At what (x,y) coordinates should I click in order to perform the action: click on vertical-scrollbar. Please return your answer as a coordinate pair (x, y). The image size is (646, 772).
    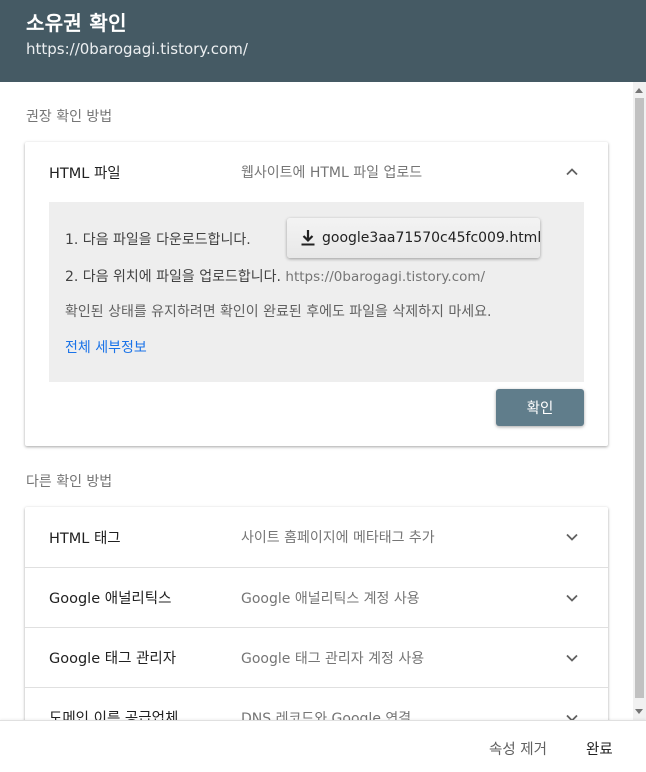
    Looking at the image, I should click on (639, 401).